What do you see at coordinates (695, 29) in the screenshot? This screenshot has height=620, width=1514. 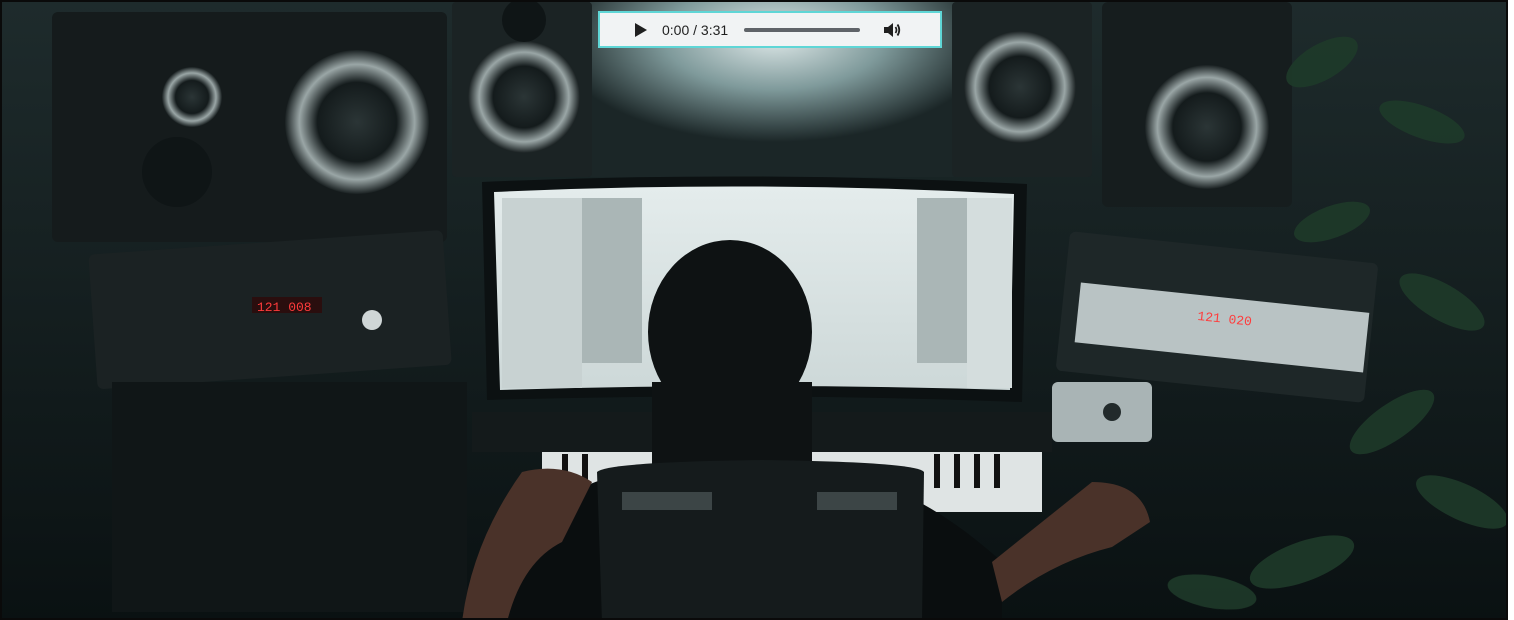 I see `time-display: 0:00 / 3:31` at bounding box center [695, 29].